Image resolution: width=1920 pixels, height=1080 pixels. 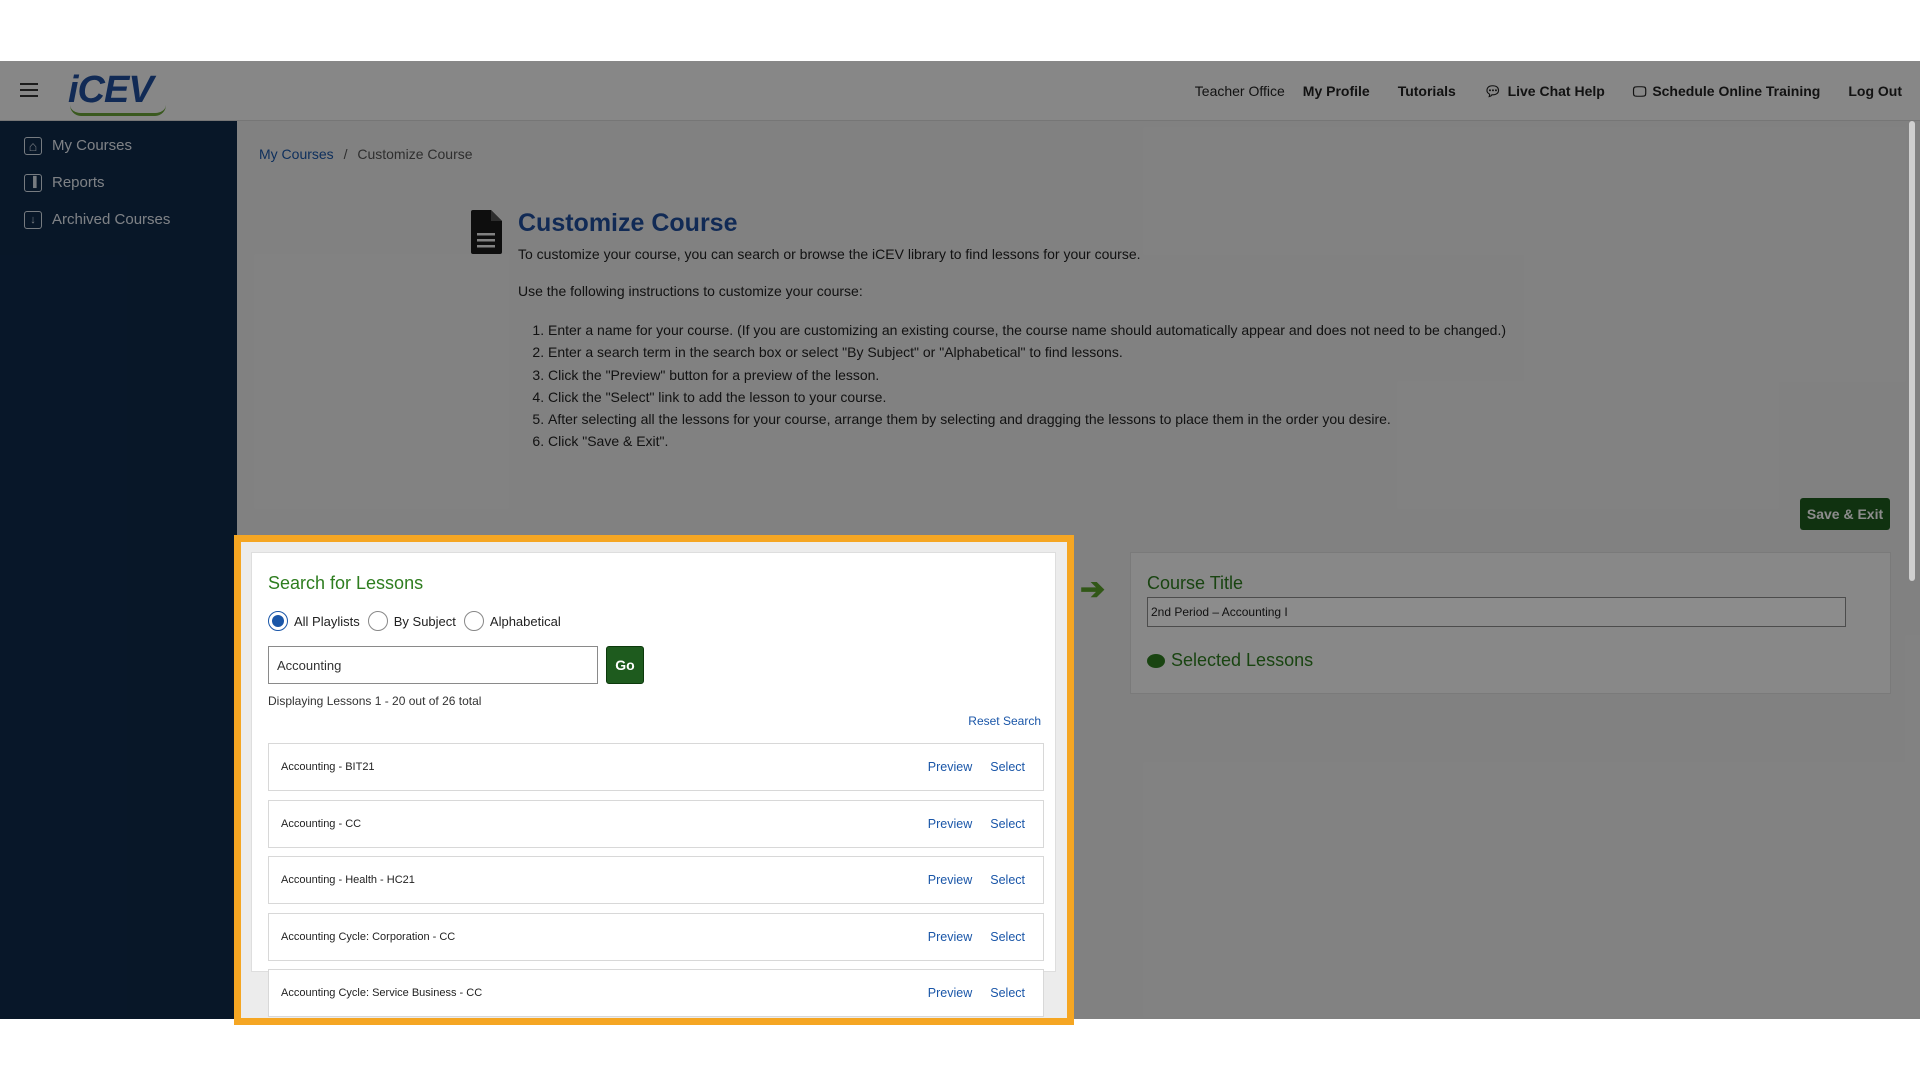 What do you see at coordinates (1496, 612) in the screenshot?
I see `course-title-input` at bounding box center [1496, 612].